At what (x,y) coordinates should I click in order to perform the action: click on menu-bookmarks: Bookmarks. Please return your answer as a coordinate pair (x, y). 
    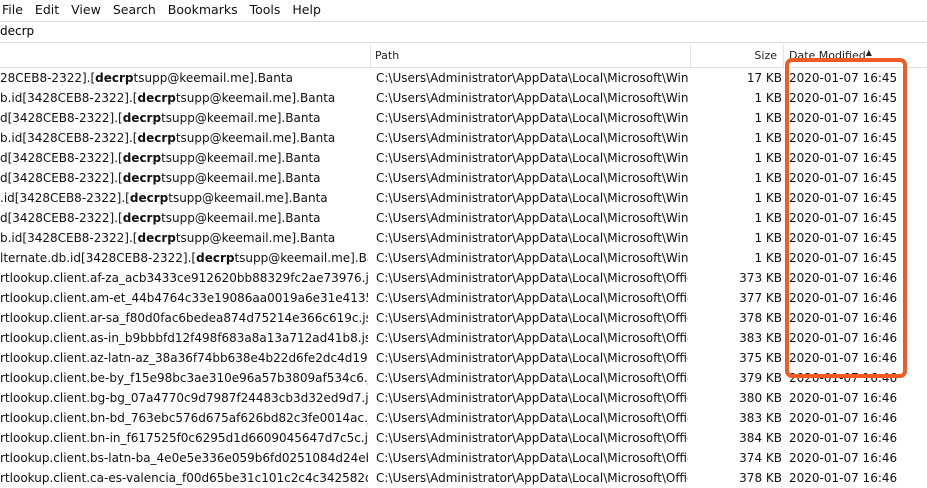
    Looking at the image, I should click on (203, 10).